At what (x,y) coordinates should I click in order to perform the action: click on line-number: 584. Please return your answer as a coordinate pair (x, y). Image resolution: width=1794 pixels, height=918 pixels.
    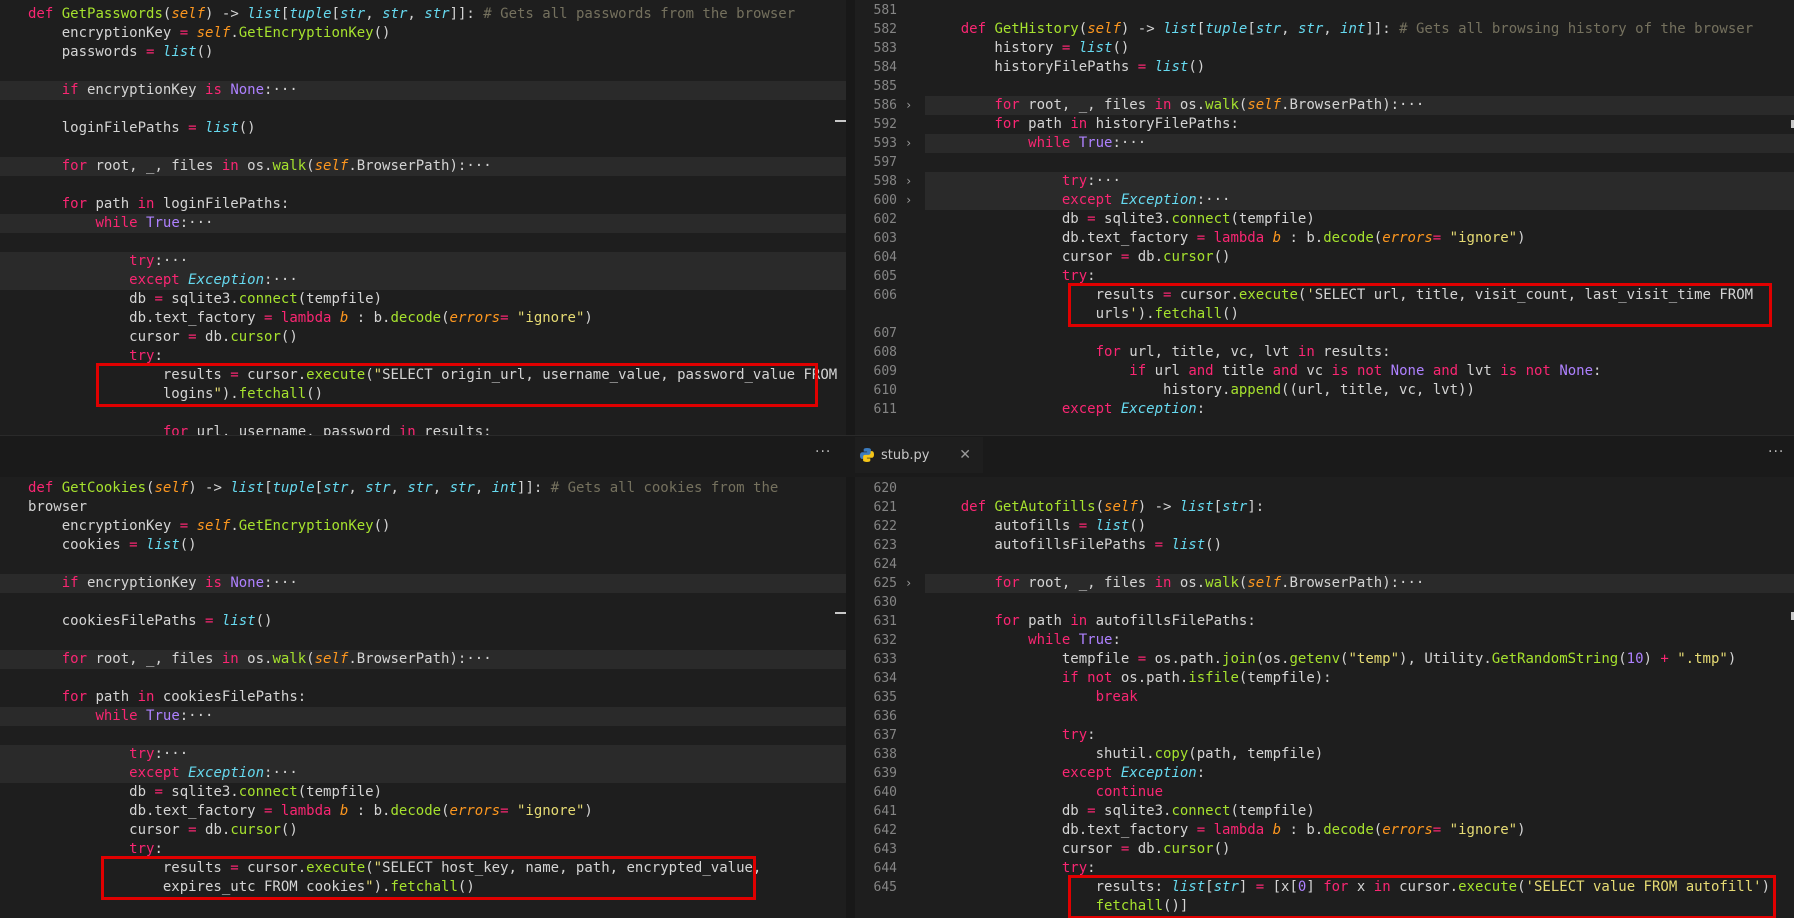
    Looking at the image, I should click on (885, 67).